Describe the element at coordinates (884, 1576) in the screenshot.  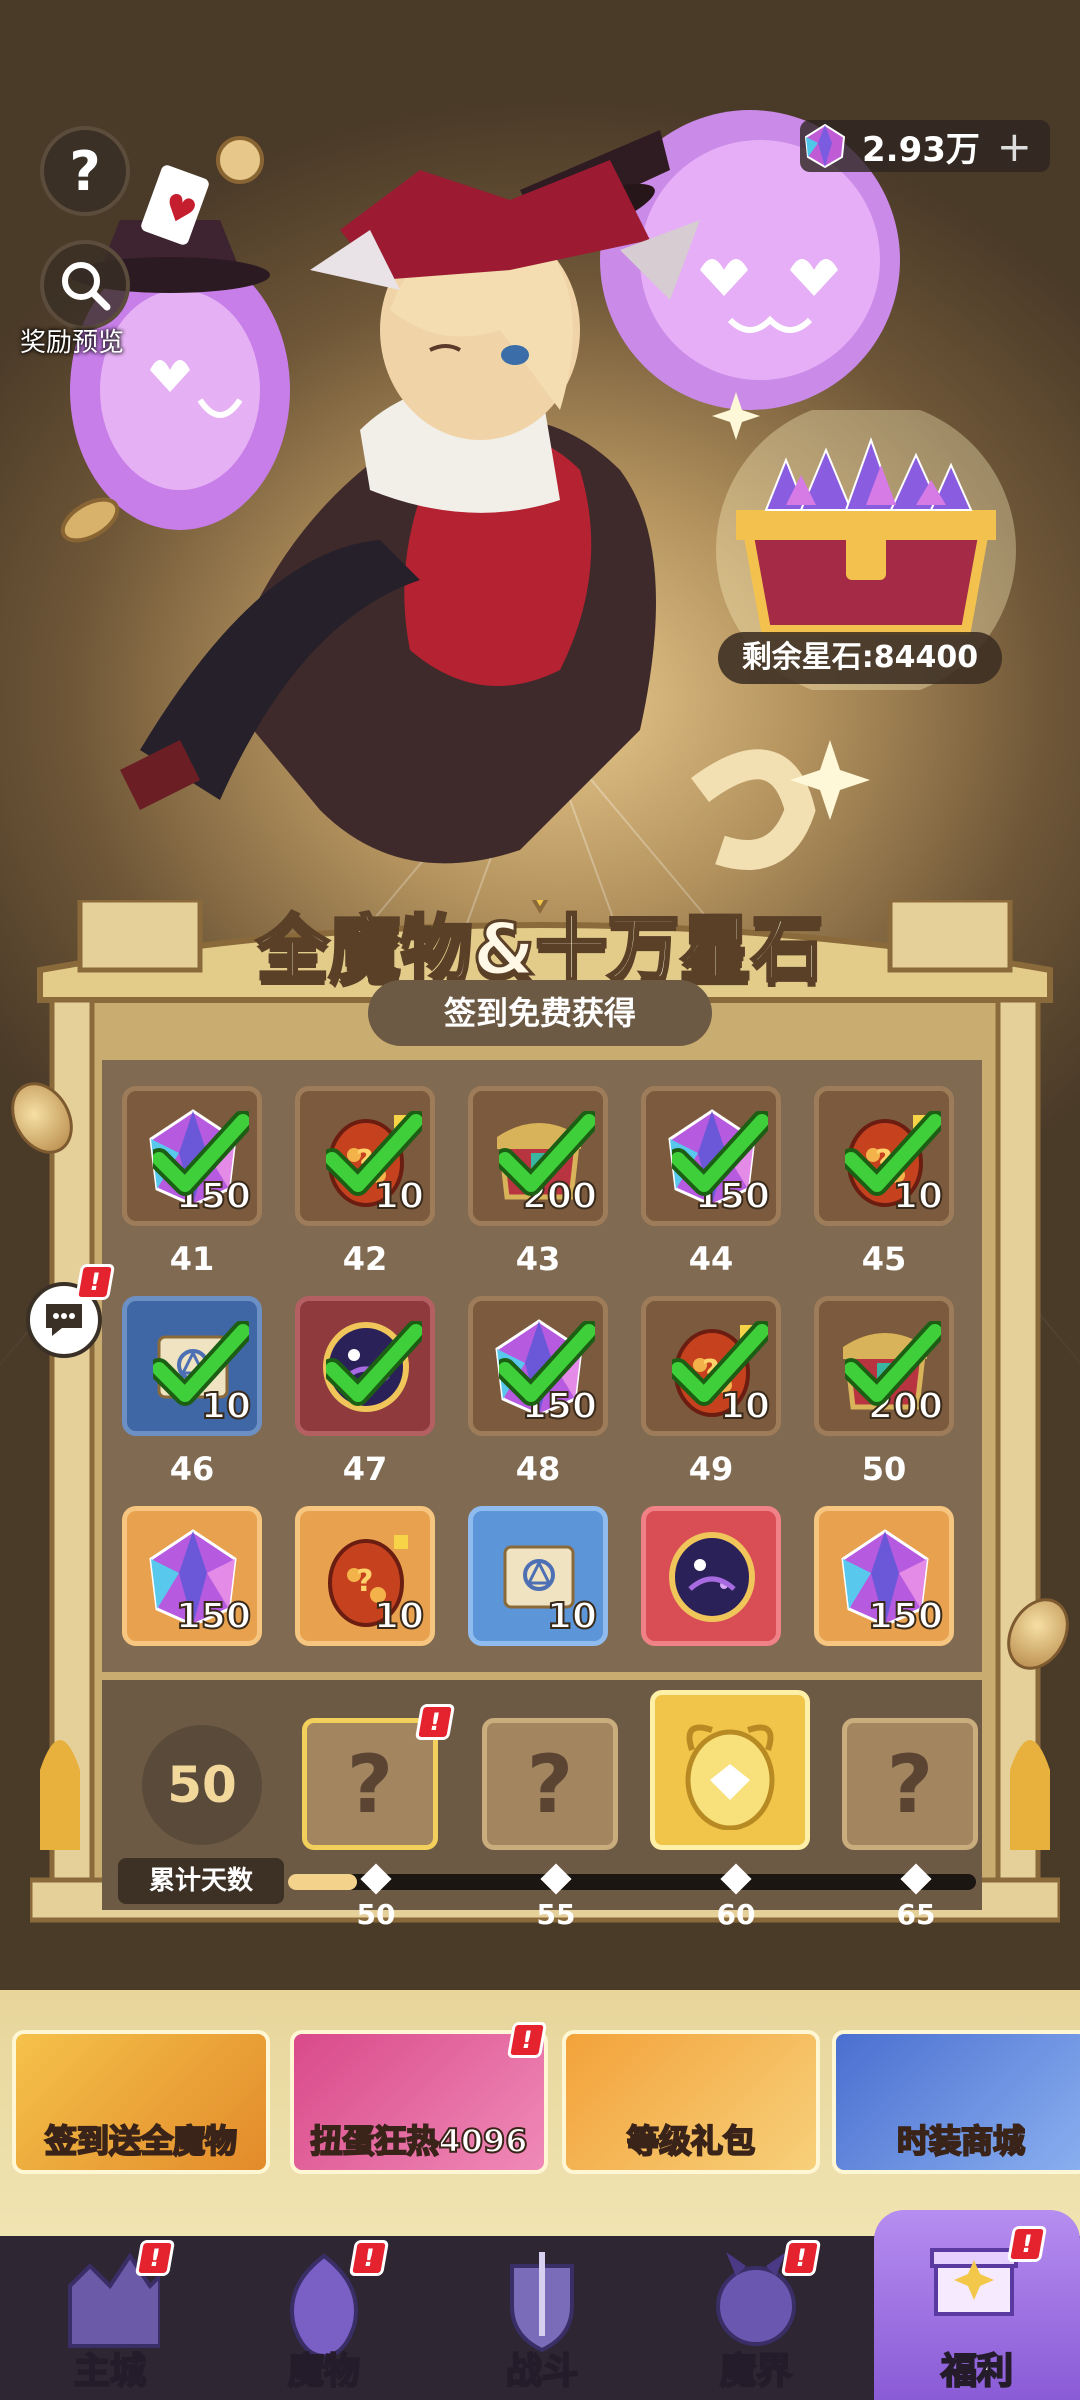
I see `reward-cell-slot-15: 150` at that location.